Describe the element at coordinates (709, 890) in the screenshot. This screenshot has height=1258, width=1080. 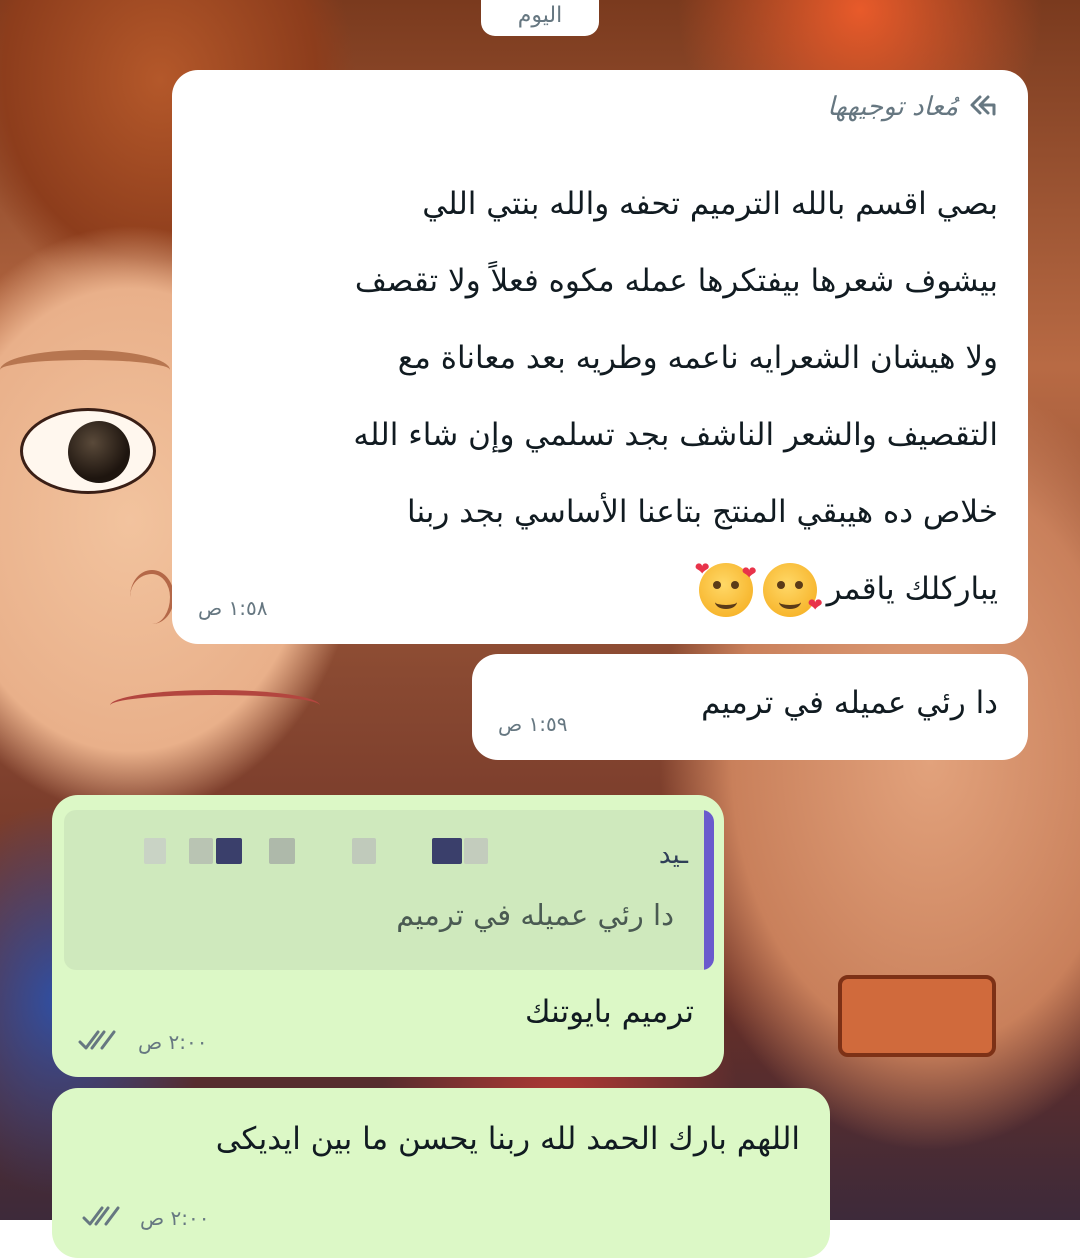
I see `quote-accent-bar` at that location.